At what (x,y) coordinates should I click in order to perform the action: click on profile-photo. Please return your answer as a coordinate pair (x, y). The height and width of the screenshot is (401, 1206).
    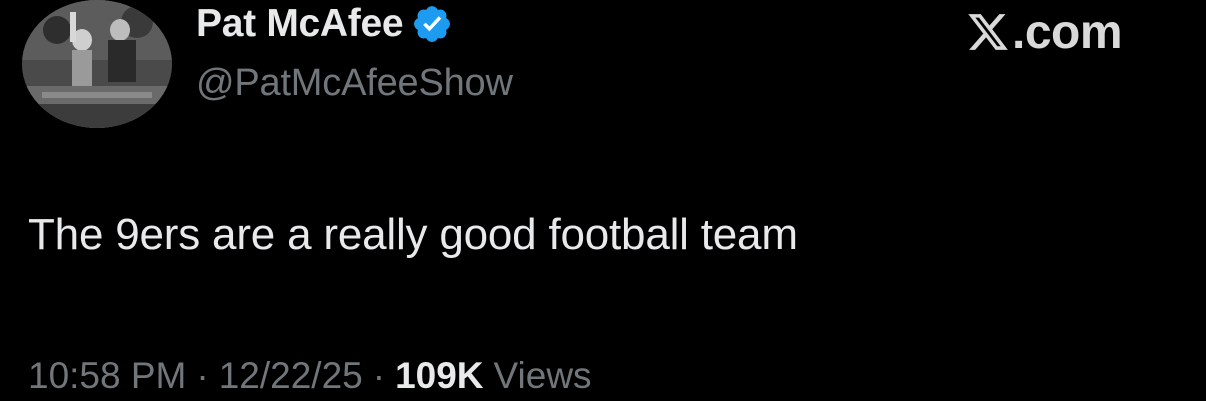
    Looking at the image, I should click on (97, 64).